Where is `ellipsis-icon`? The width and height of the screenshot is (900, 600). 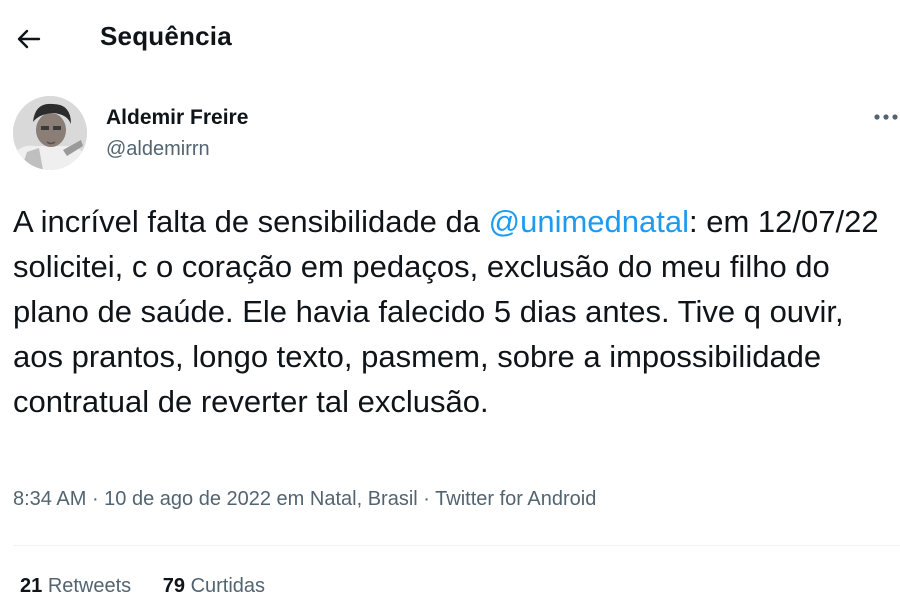
ellipsis-icon is located at coordinates (886, 117).